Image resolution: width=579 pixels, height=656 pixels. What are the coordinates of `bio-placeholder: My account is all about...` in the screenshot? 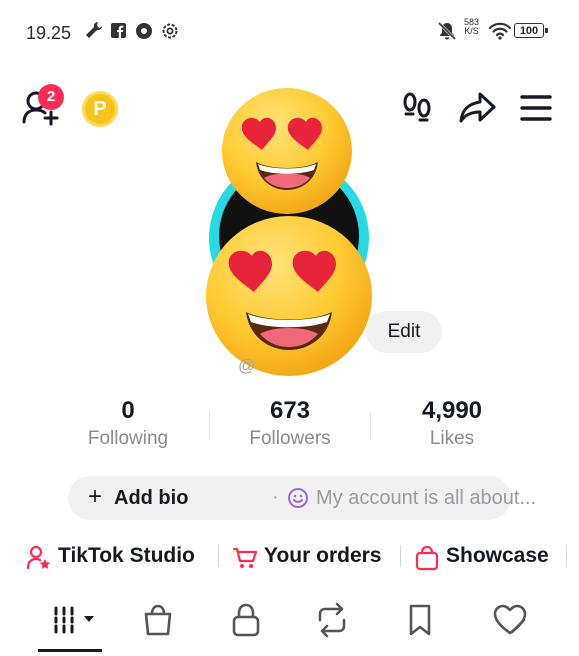 It's located at (426, 498).